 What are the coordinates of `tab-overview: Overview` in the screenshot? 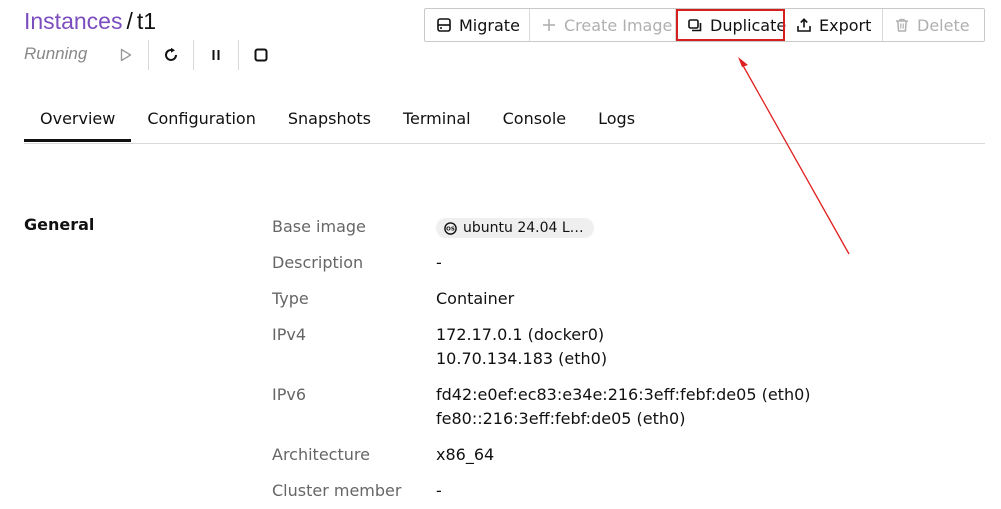 It's located at (78, 120).